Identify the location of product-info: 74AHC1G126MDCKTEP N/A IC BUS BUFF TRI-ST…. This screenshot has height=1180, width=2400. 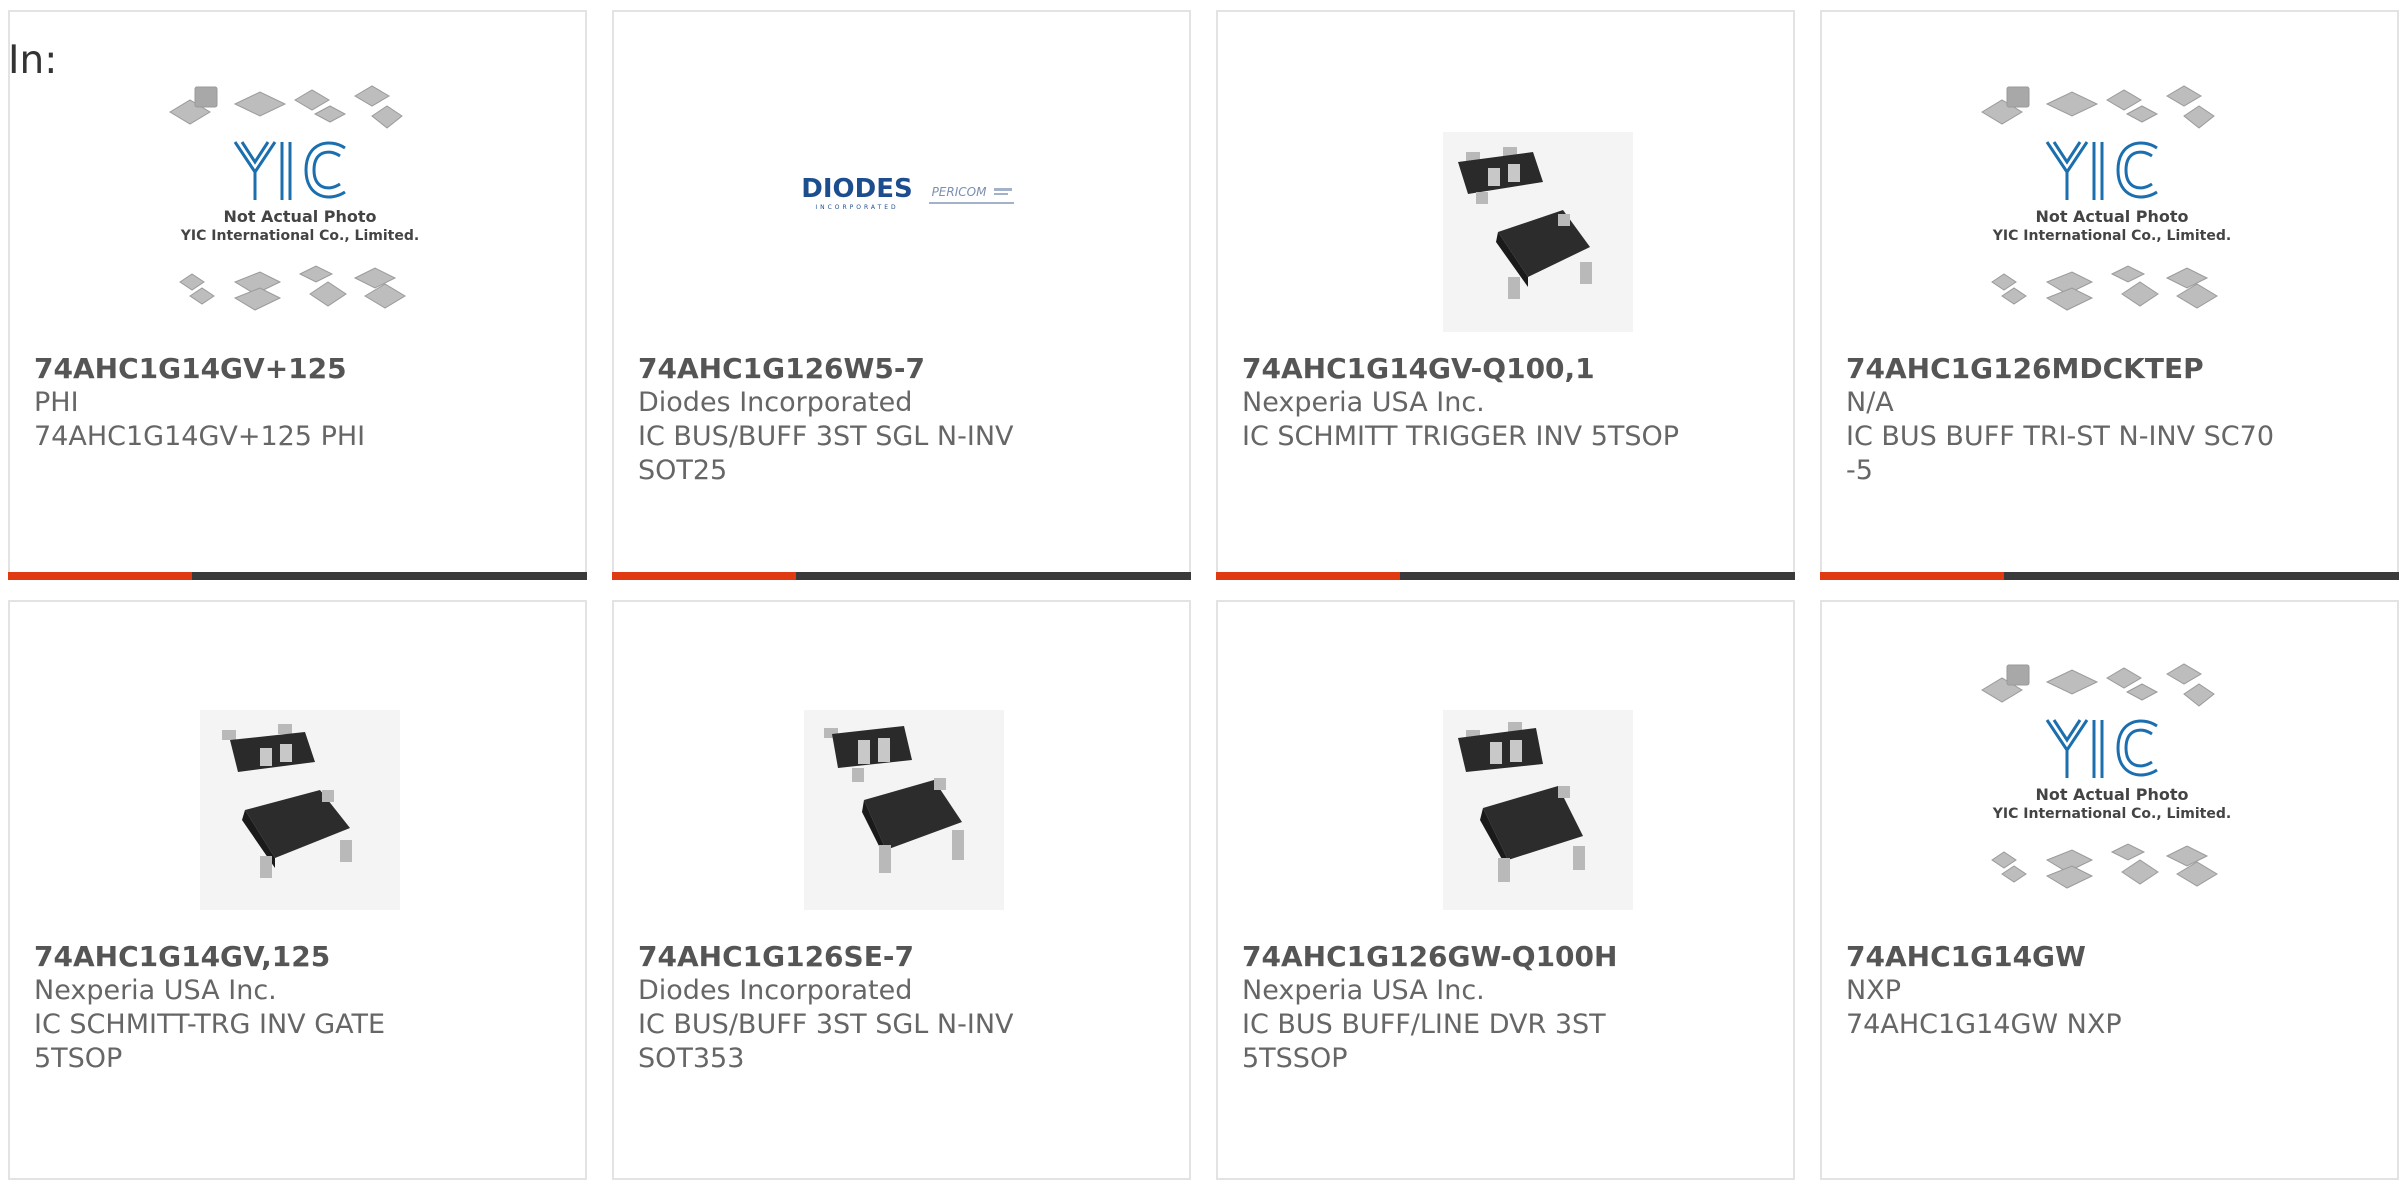
(2106, 420).